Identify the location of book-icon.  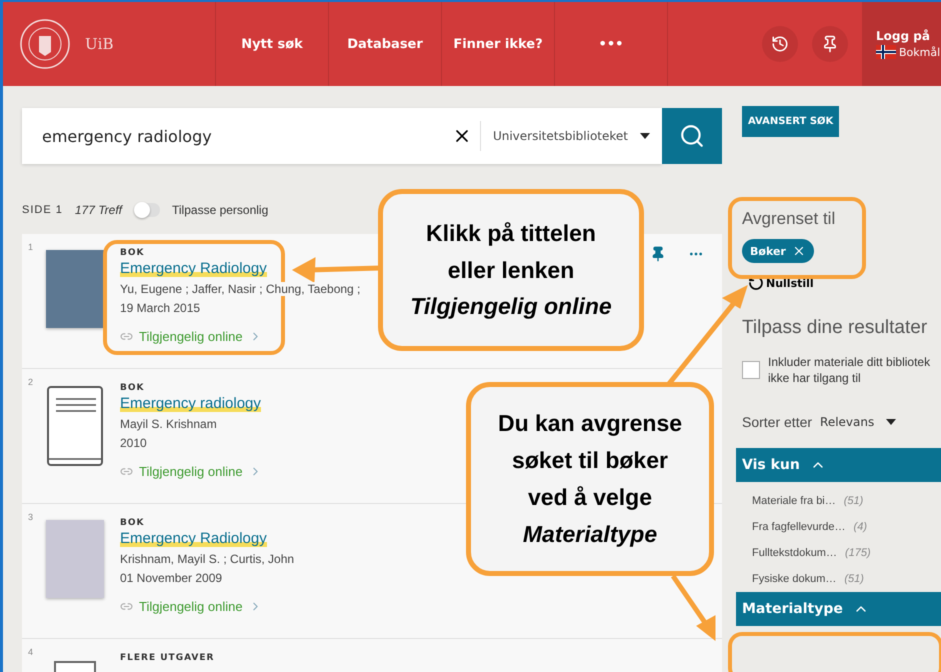
(75, 427).